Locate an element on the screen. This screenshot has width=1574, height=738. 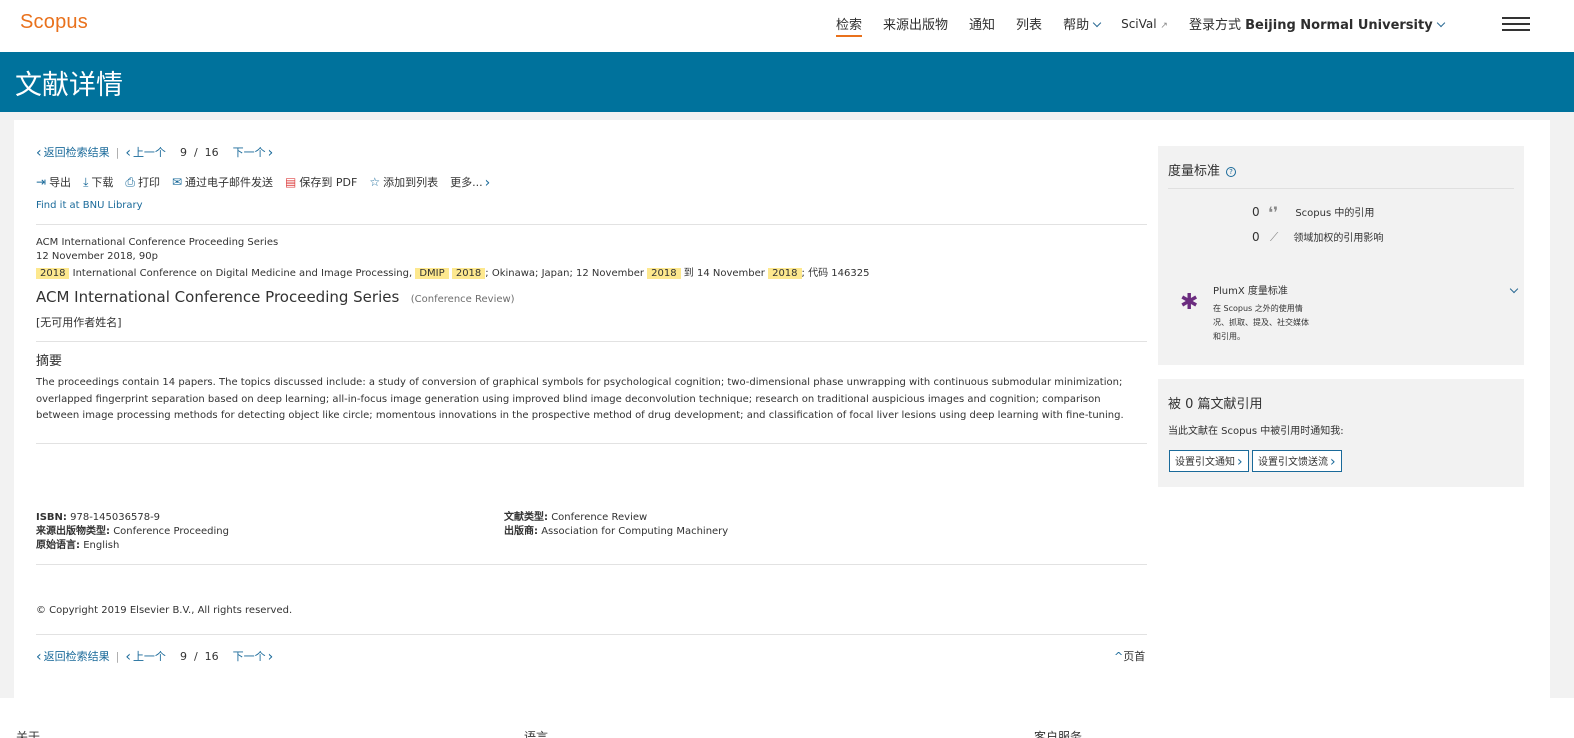
metrics-title-row: 度量标准? is located at coordinates (1202, 169).